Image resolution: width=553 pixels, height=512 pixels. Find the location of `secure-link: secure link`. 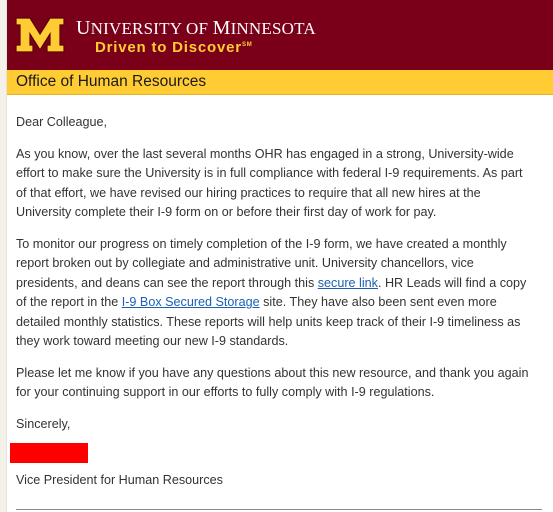

secure-link: secure link is located at coordinates (348, 283).